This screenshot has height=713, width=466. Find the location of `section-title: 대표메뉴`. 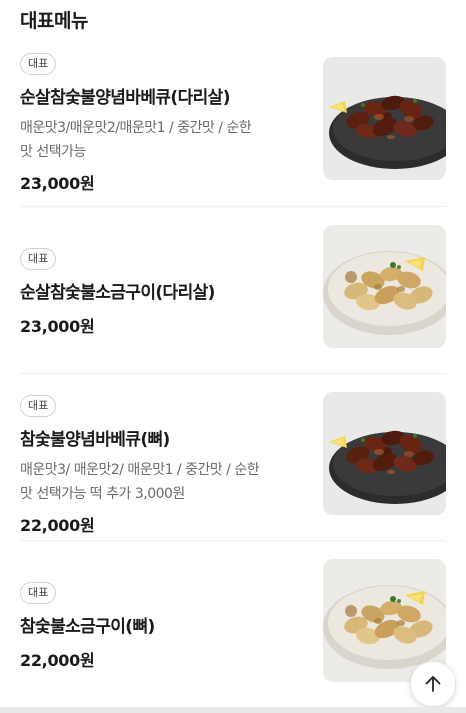

section-title: 대표메뉴 is located at coordinates (54, 21).